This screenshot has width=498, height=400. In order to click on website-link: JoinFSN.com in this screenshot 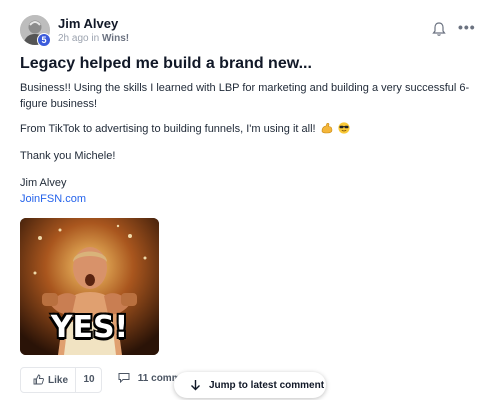, I will do `click(53, 199)`.